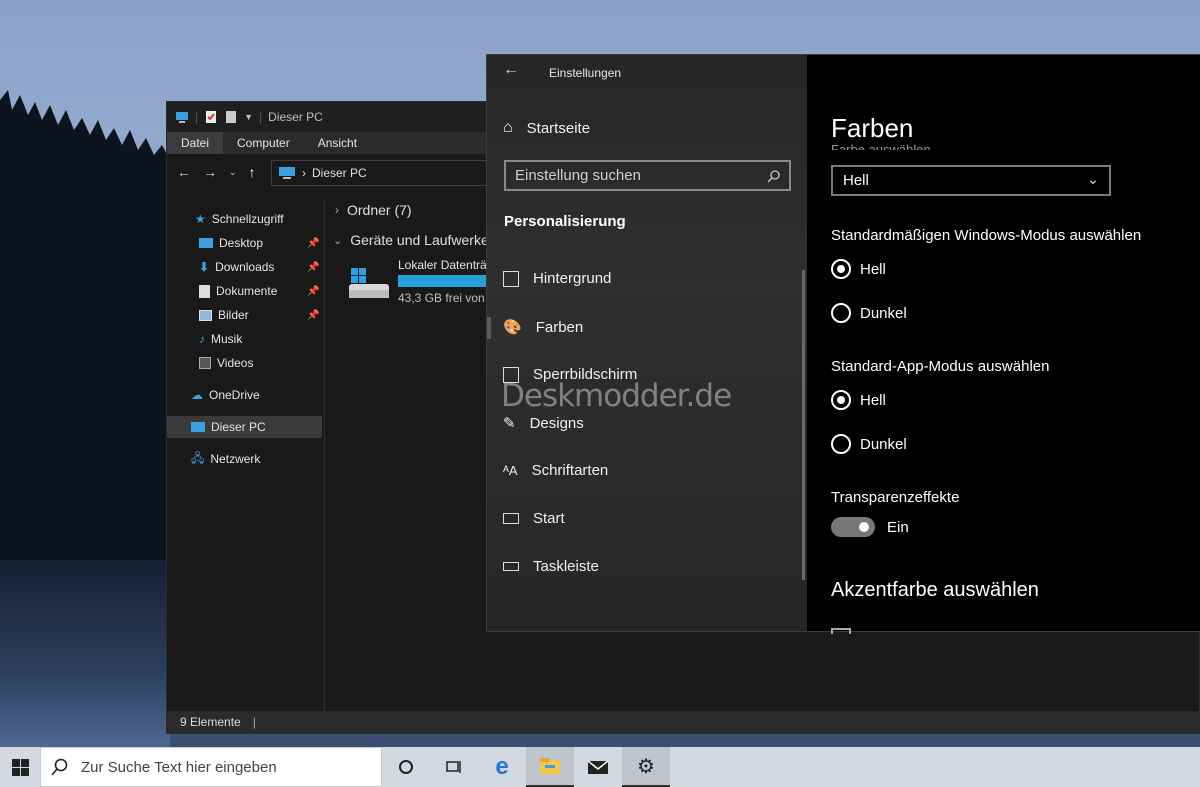  I want to click on chevron-down-icon: ⌄, so click(1093, 179).